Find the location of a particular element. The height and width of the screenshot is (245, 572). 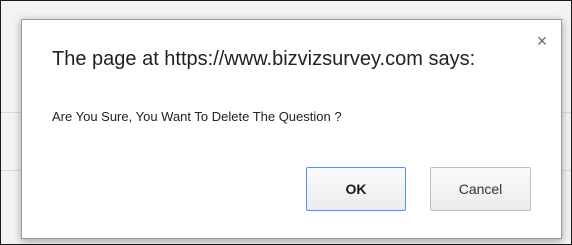

cancel-button: Cancel is located at coordinates (480, 189).